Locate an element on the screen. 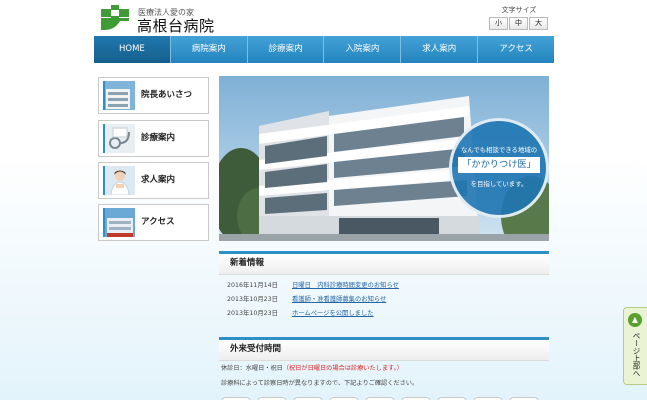 Image resolution: width=647 pixels, height=400 pixels. sidebar-item-label: 診療案内 is located at coordinates (158, 138).